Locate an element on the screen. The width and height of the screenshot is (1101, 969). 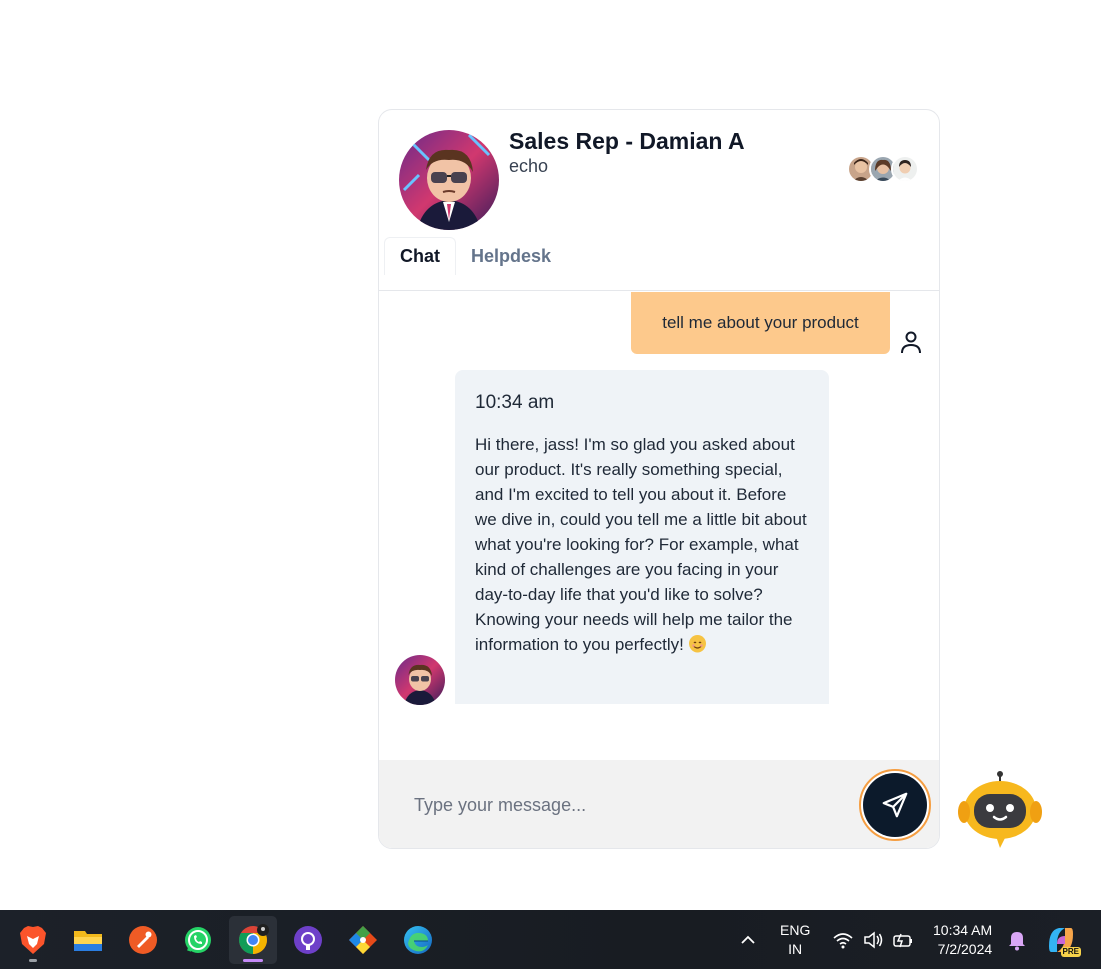
chrome-icon is located at coordinates (253, 940).